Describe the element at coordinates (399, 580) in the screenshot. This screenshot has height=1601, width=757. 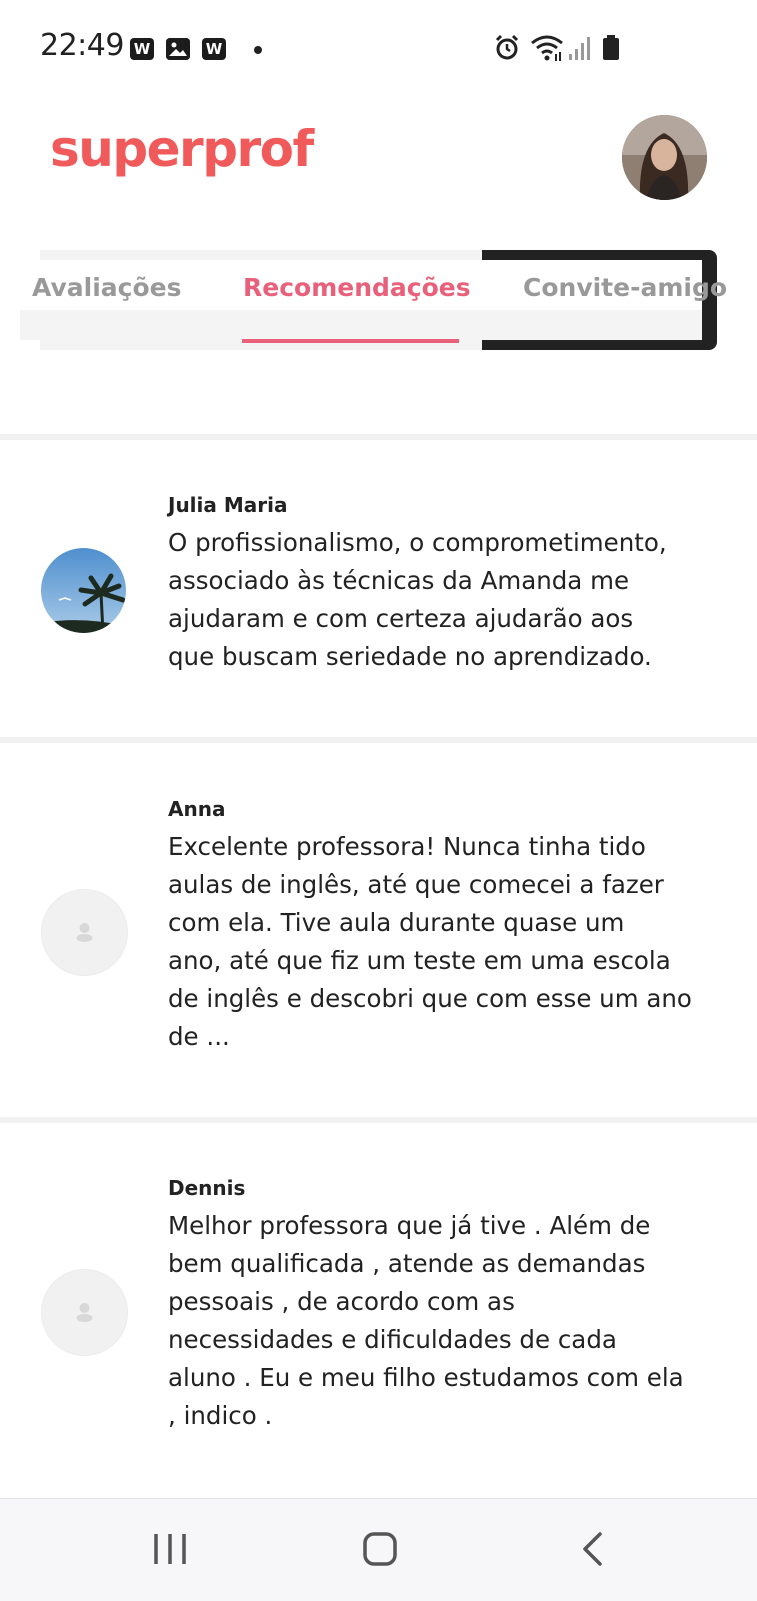
I see `review-line: associado às técnicas da Amanda me` at that location.